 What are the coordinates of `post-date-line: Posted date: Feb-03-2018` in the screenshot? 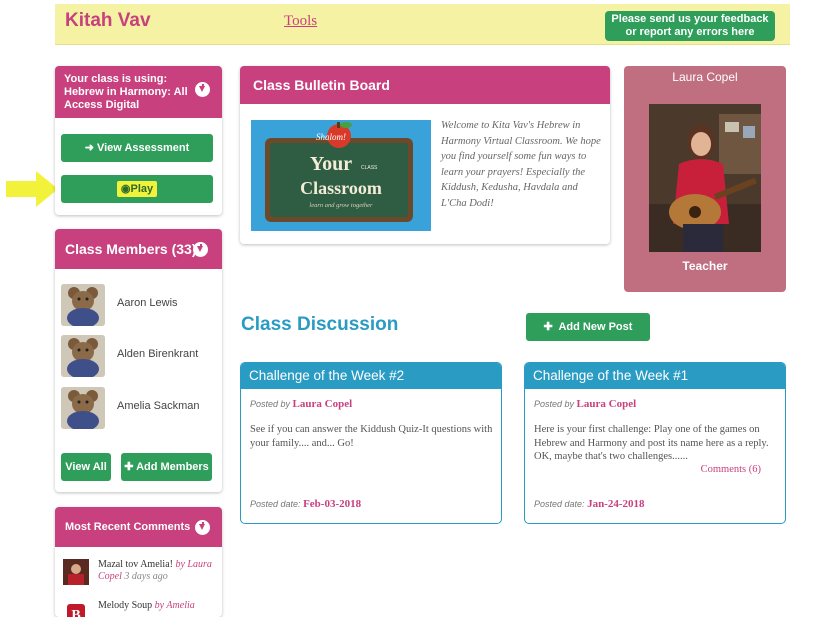 It's located at (305, 504).